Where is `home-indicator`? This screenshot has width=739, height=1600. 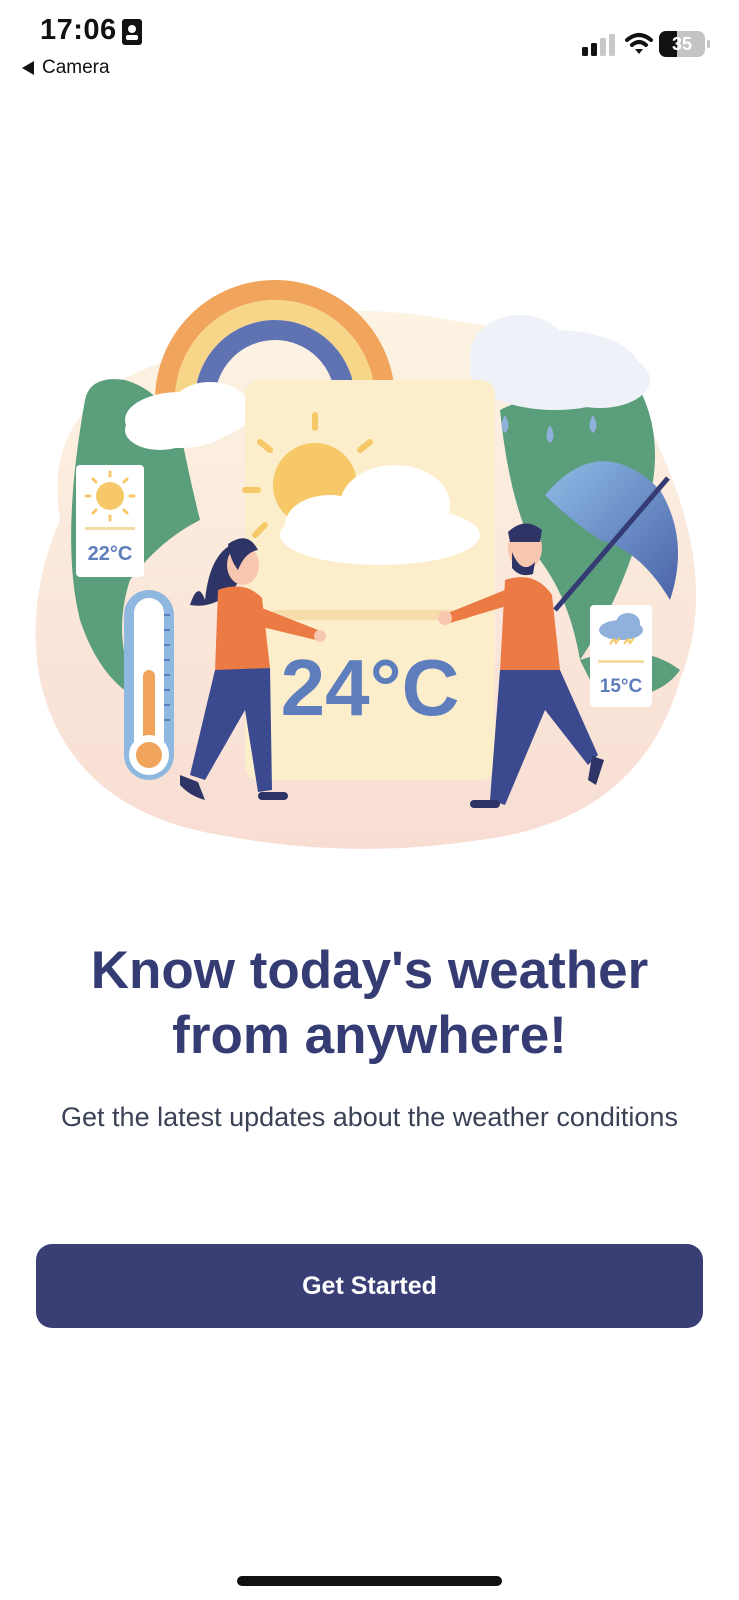 home-indicator is located at coordinates (369, 1581).